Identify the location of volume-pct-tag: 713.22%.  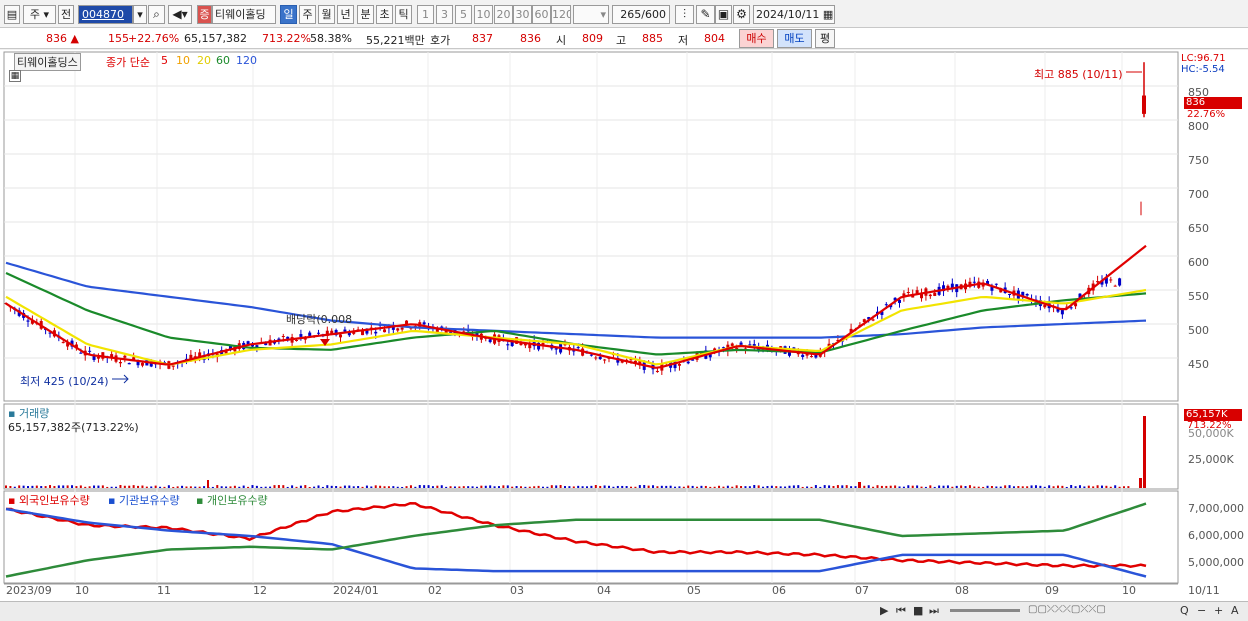
(1209, 425).